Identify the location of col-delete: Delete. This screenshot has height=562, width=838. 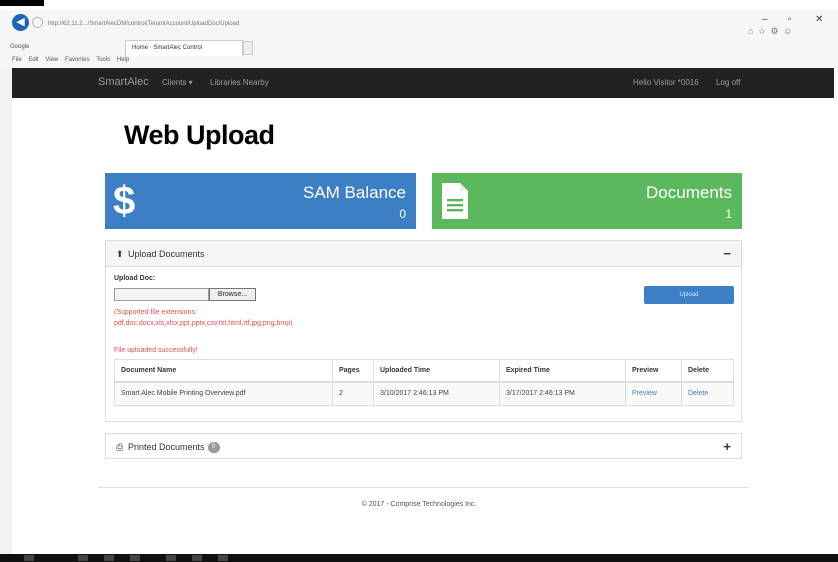
(707, 371).